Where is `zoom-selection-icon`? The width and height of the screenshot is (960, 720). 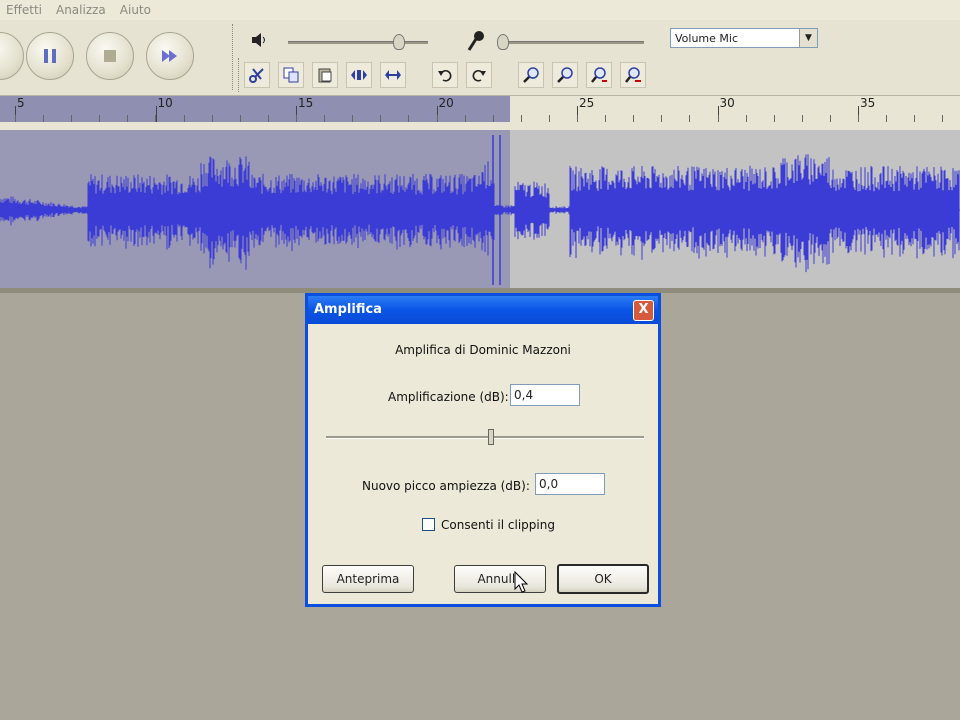 zoom-selection-icon is located at coordinates (599, 75).